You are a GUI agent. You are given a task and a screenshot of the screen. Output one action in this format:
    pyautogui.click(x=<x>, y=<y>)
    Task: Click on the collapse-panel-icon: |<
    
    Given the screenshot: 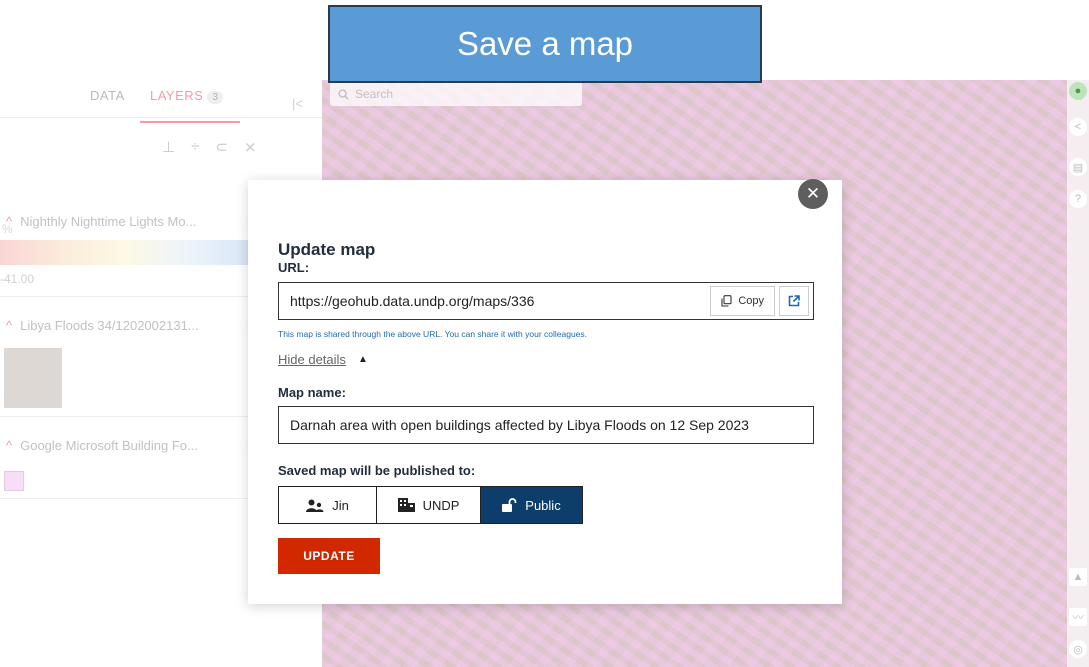 What is the action you would take?
    pyautogui.click(x=297, y=103)
    